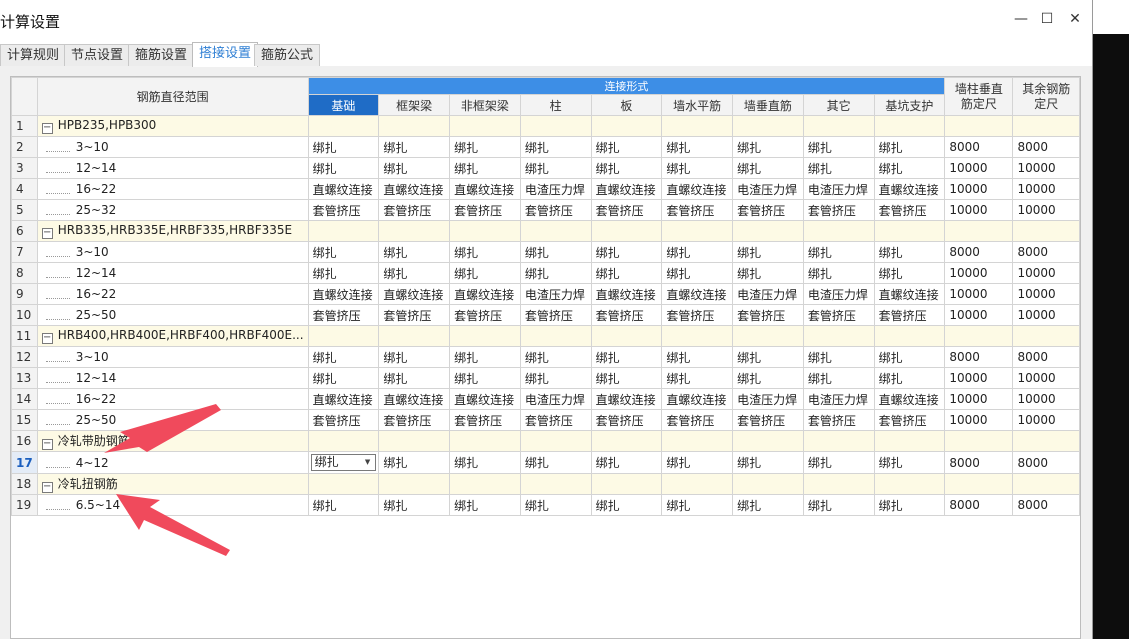 The height and width of the screenshot is (639, 1129). What do you see at coordinates (485, 484) in the screenshot?
I see `cell-nonframe-beam` at bounding box center [485, 484].